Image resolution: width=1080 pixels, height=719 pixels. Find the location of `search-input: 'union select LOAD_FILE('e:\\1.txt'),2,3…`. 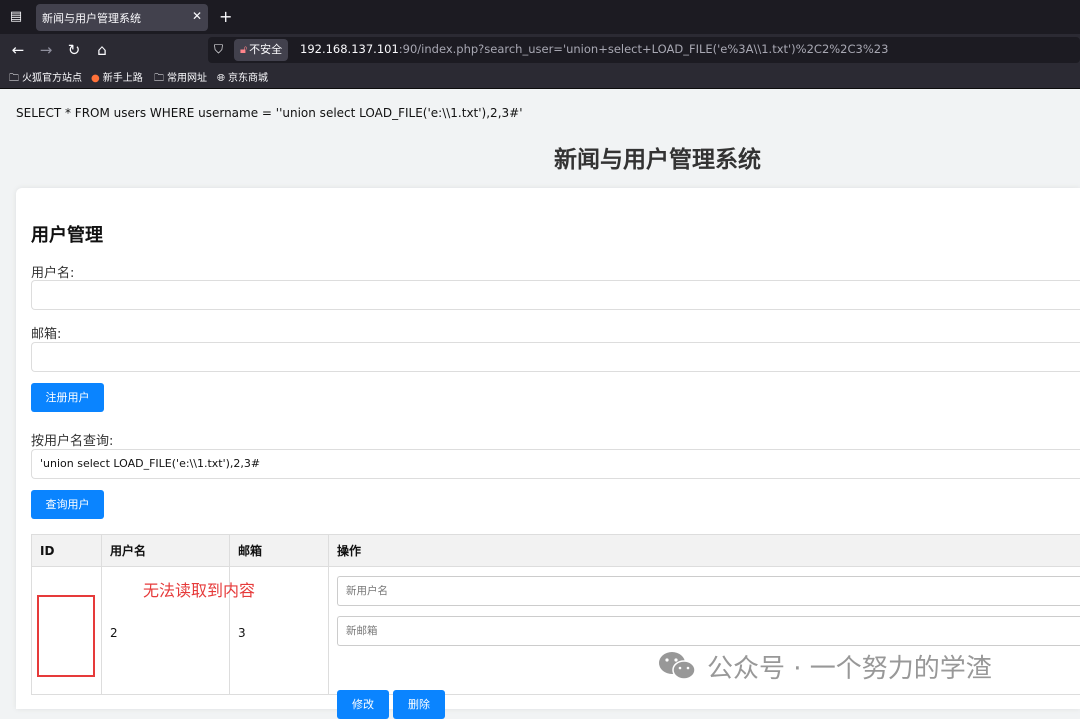

search-input: 'union select LOAD_FILE('e:\\1.txt'),2,3… is located at coordinates (555, 464).